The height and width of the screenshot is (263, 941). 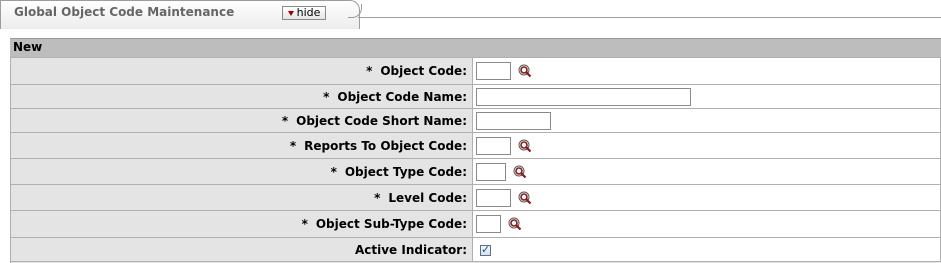 What do you see at coordinates (241, 145) in the screenshot?
I see `field-label-cell: * Reports To Object Code:` at bounding box center [241, 145].